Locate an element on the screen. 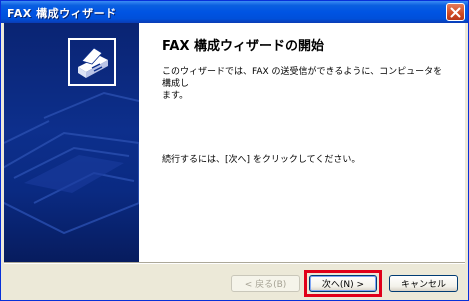 Image resolution: width=469 pixels, height=301 pixels. close-icon is located at coordinates (455, 12).